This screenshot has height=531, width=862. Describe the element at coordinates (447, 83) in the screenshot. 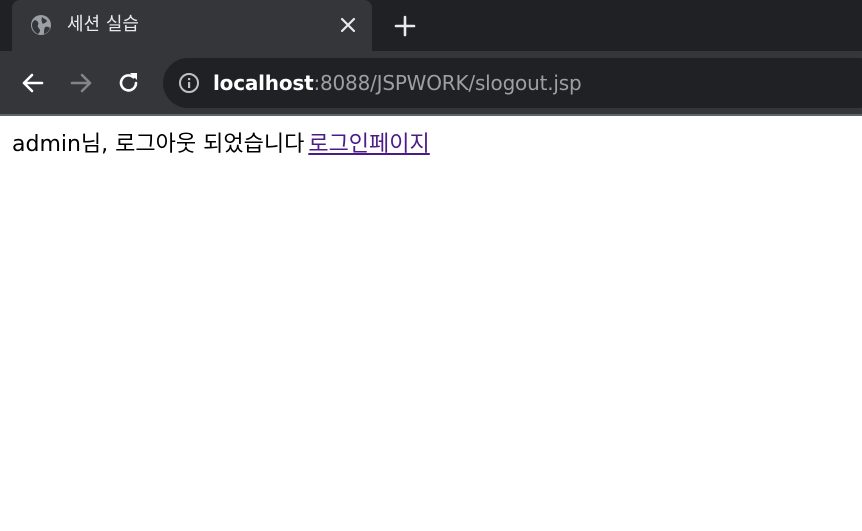

I see `url-path: :8088/JSPWORK/slogout.jsp` at that location.